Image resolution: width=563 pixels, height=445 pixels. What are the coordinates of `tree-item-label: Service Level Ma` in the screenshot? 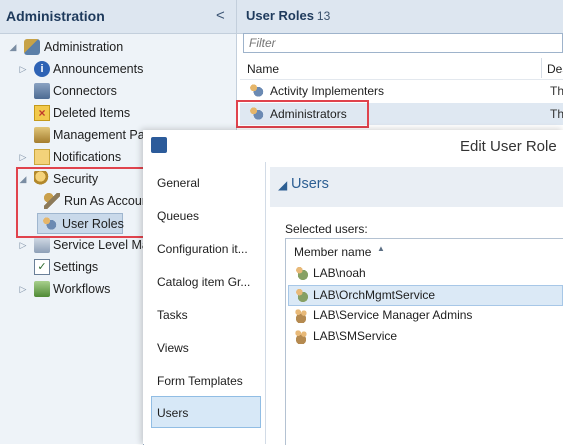 It's located at (101, 245).